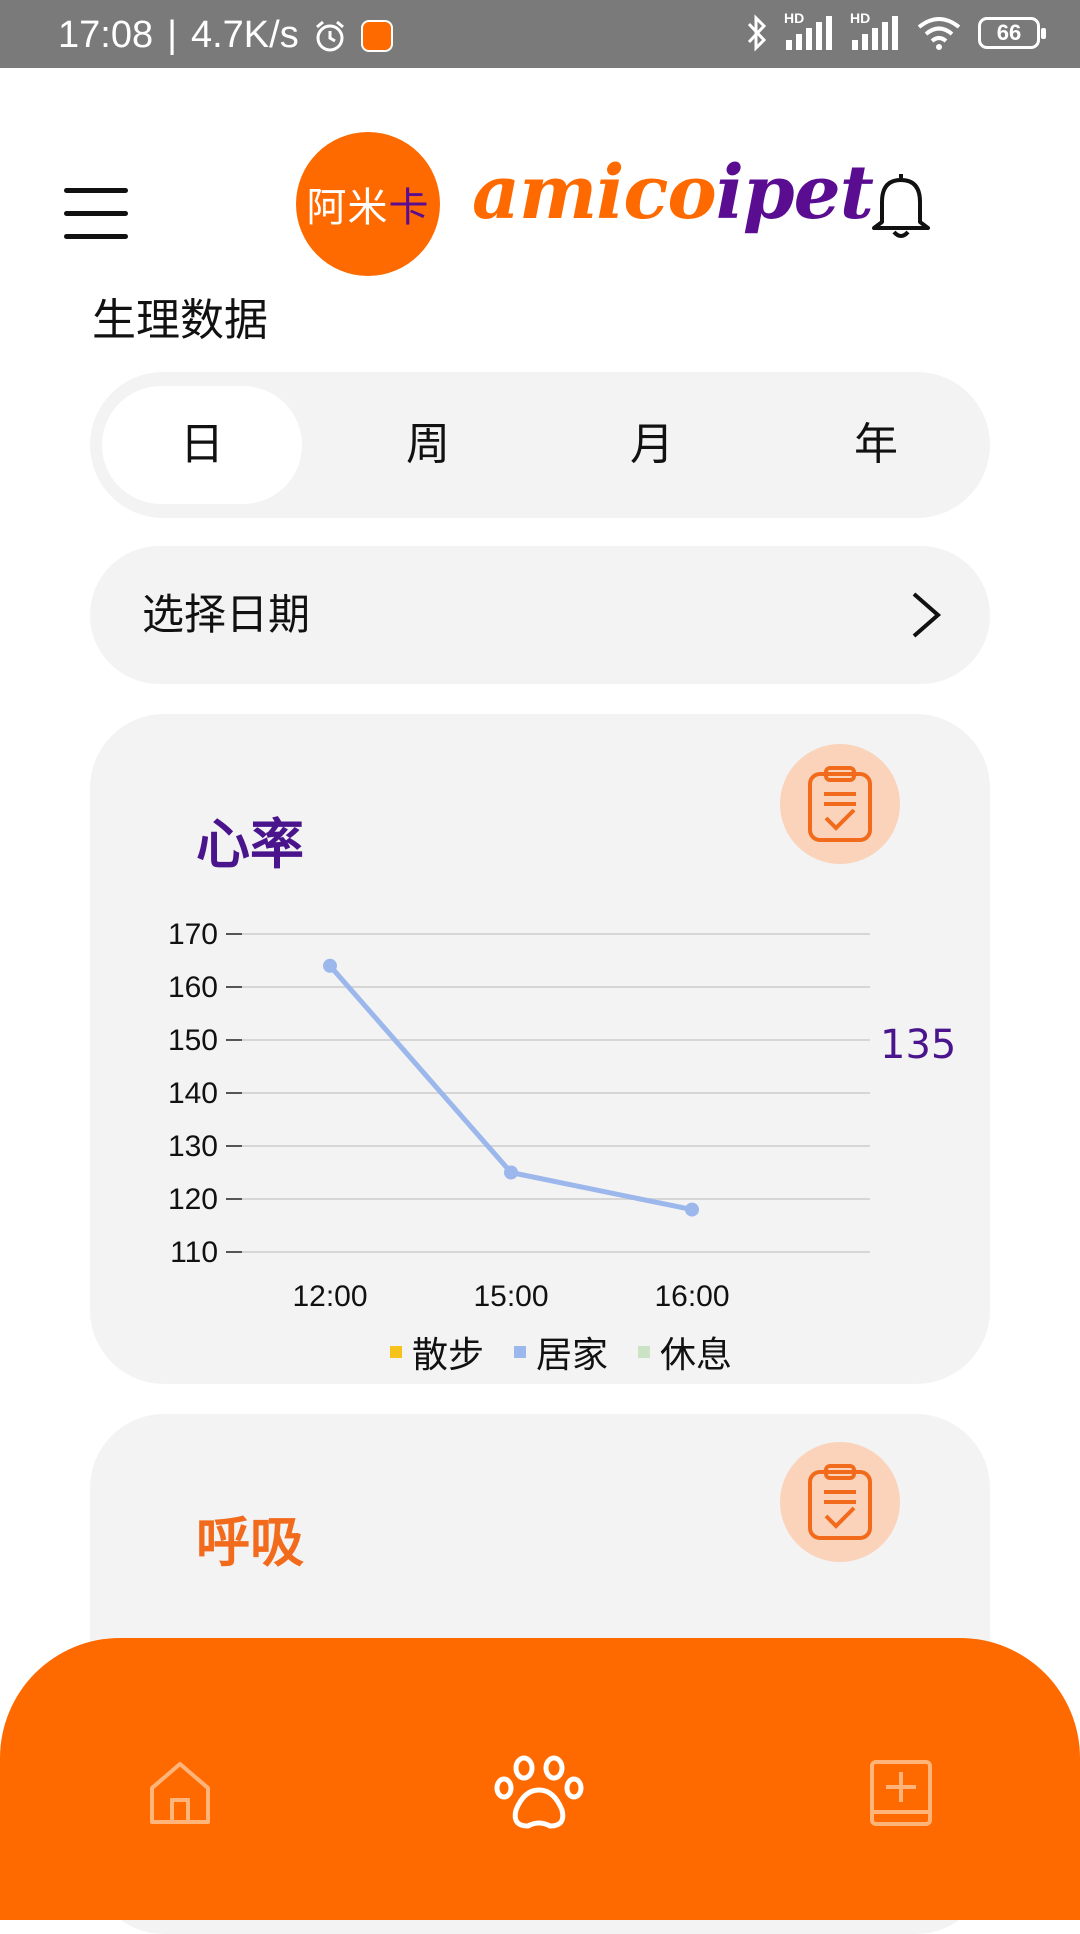 The width and height of the screenshot is (1080, 1934). What do you see at coordinates (409, 208) in the screenshot?
I see `logo-cn-text-accent: 卡` at bounding box center [409, 208].